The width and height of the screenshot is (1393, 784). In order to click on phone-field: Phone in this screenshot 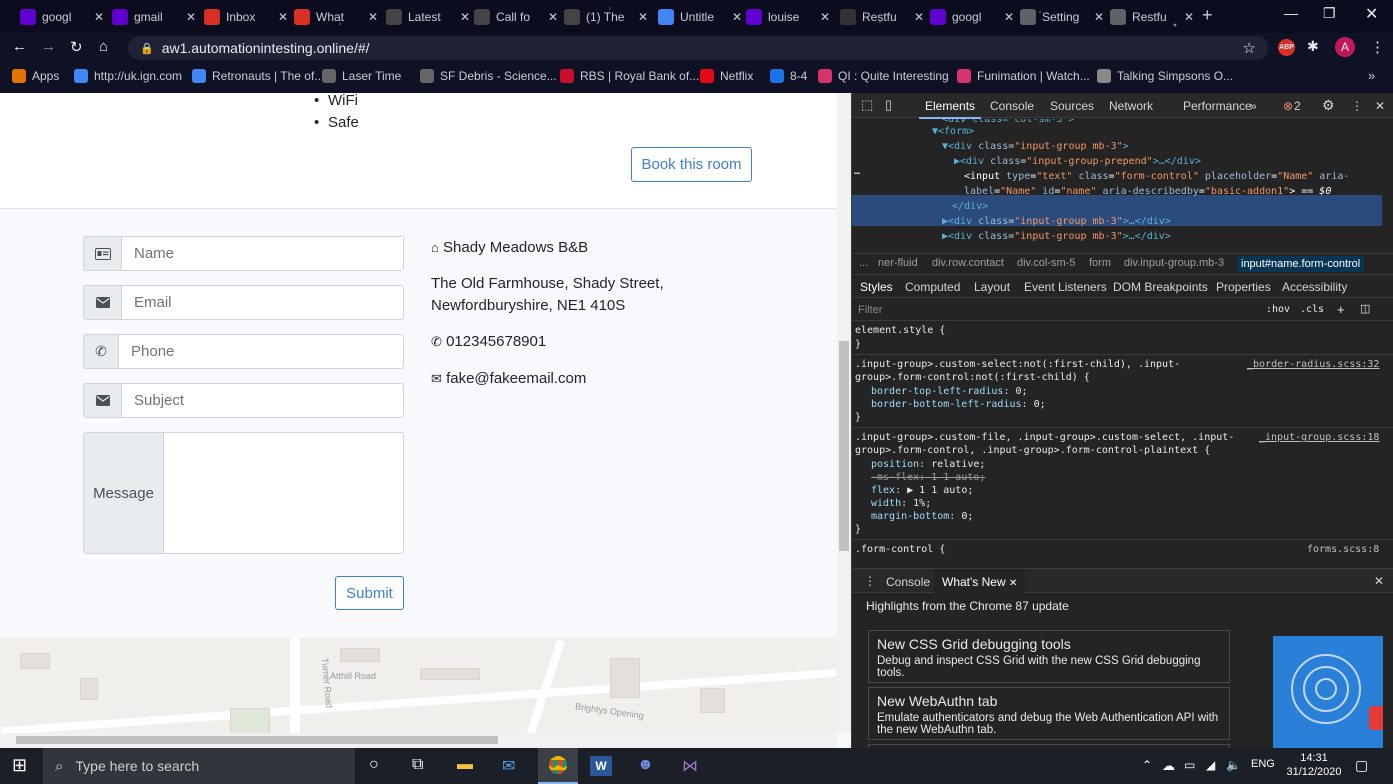, I will do `click(261, 351)`.